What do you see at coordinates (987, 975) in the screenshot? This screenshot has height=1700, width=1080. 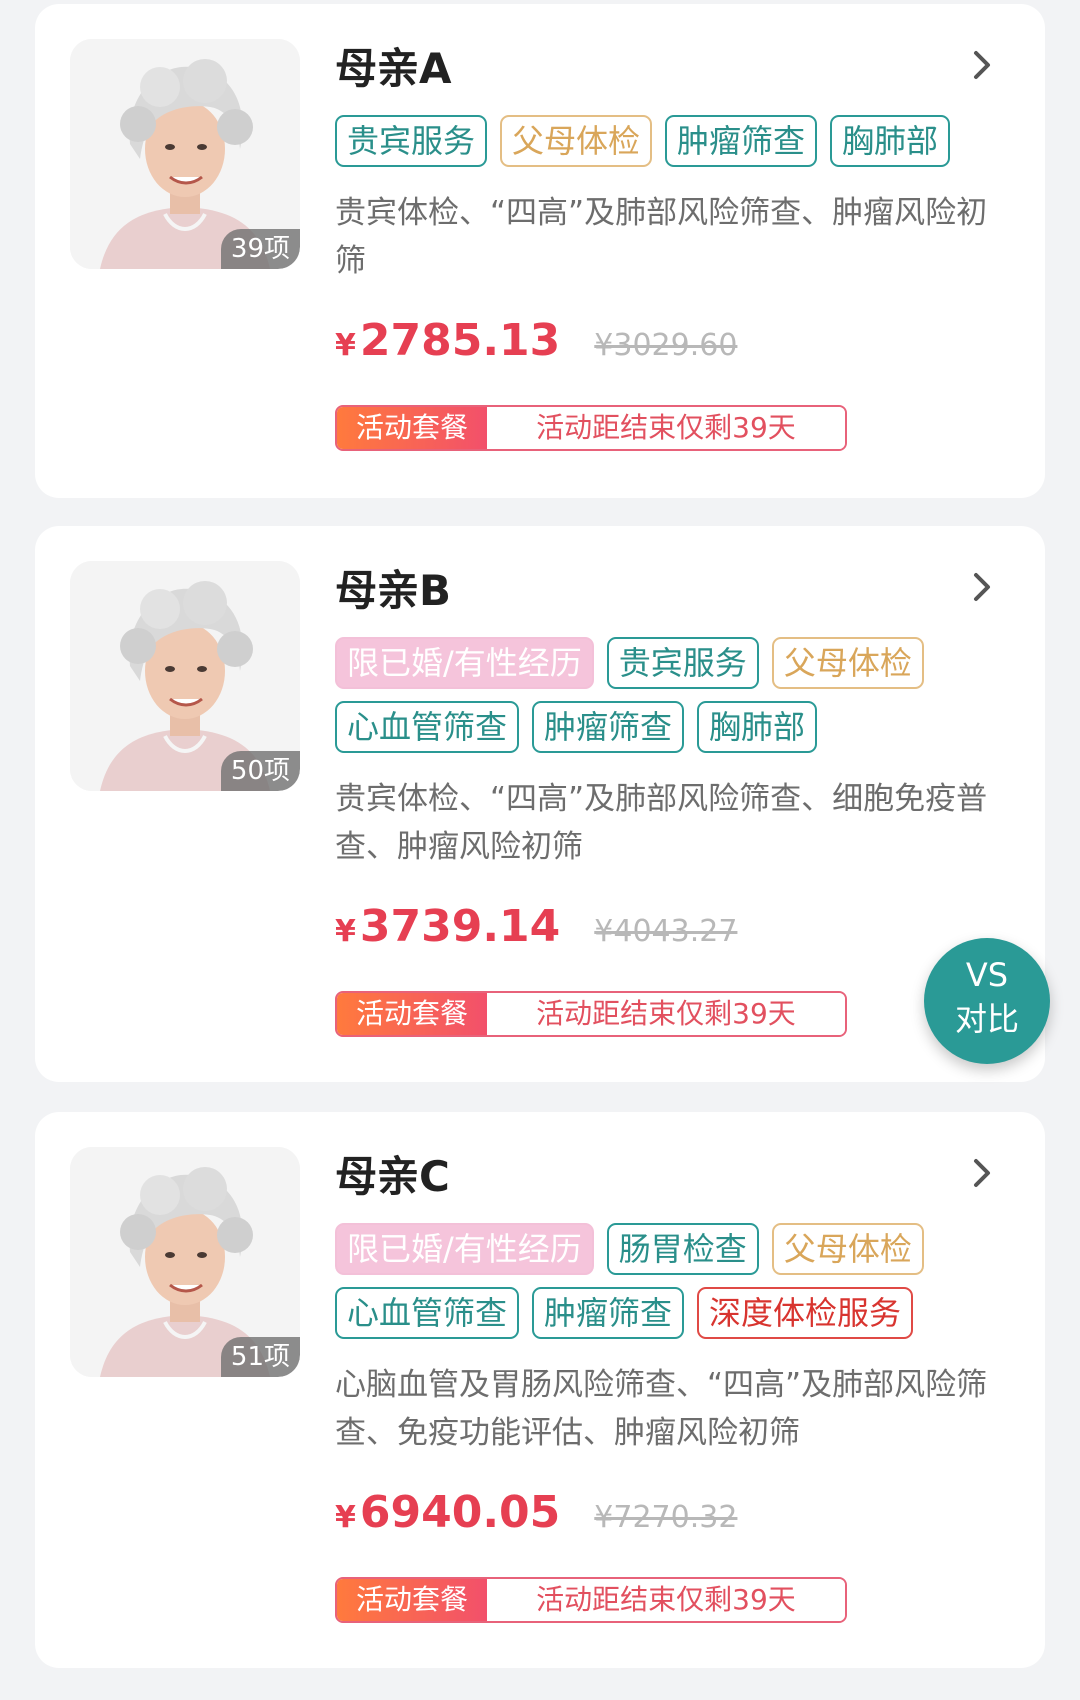 I see `compare-vs-label: VS` at bounding box center [987, 975].